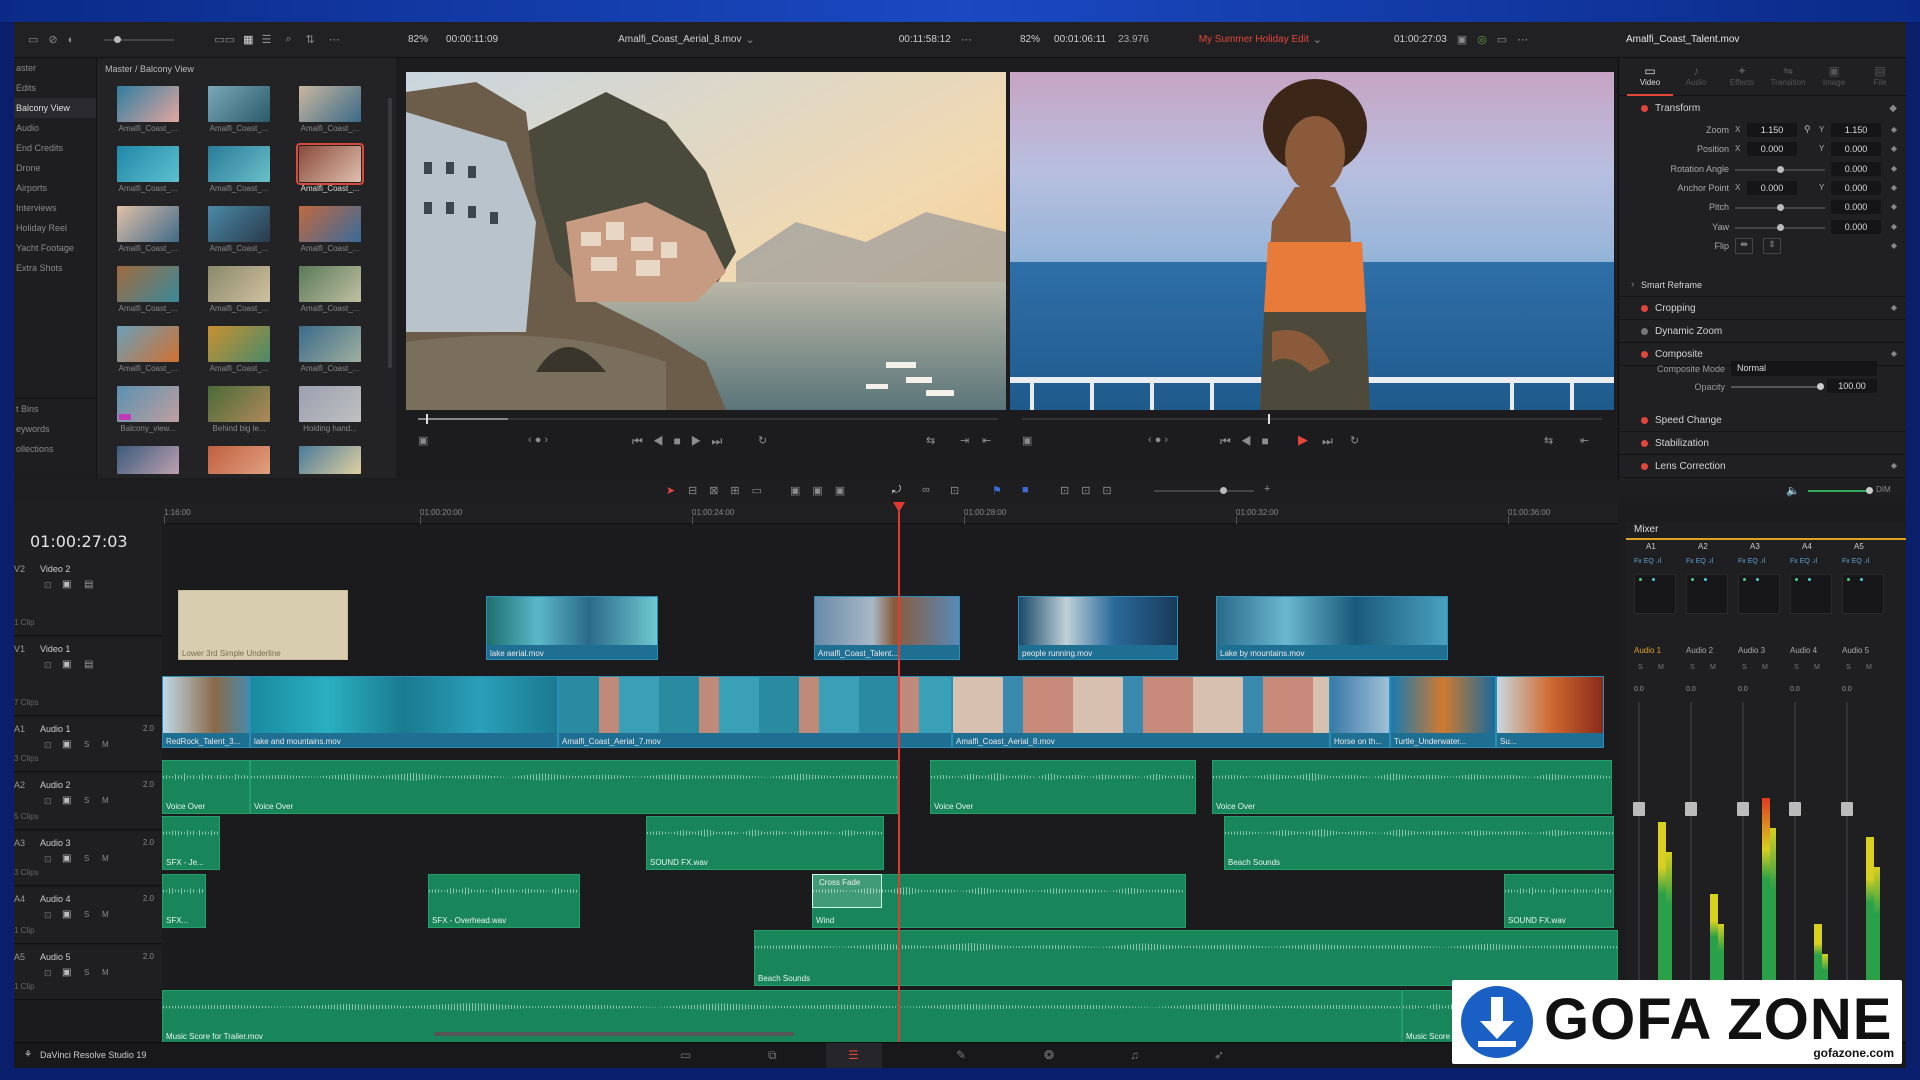  What do you see at coordinates (423, 440) in the screenshot?
I see `view-options-icon: ▣` at bounding box center [423, 440].